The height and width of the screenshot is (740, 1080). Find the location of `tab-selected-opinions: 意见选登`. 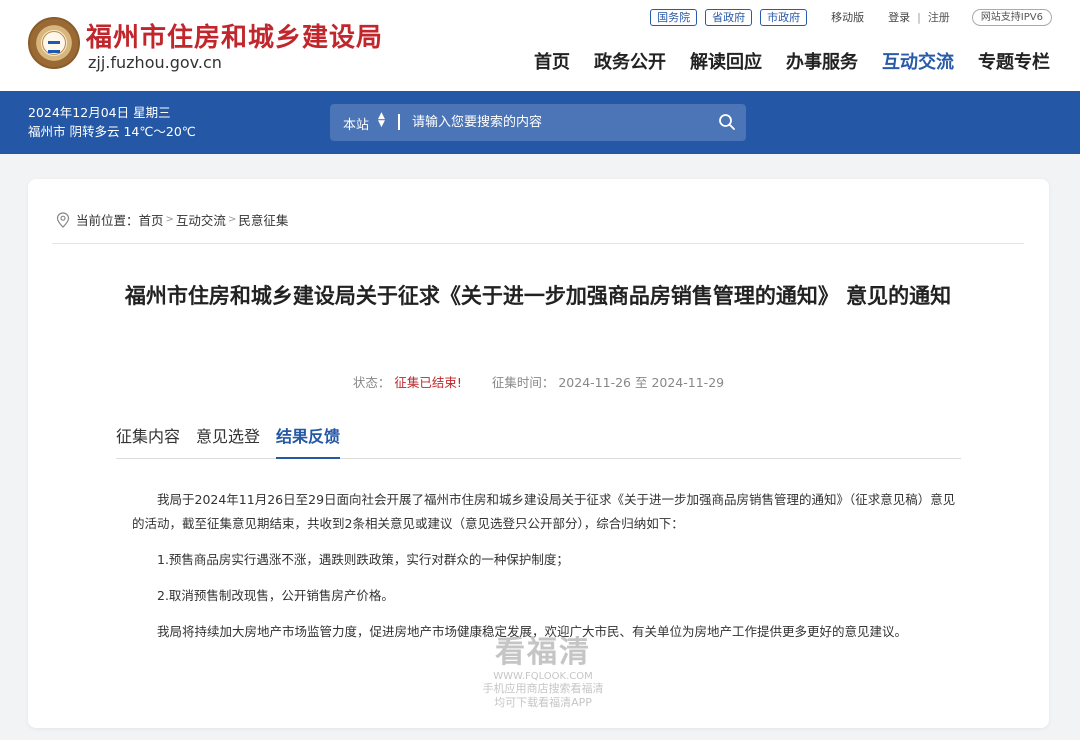

tab-selected-opinions: 意见选登 is located at coordinates (228, 442).